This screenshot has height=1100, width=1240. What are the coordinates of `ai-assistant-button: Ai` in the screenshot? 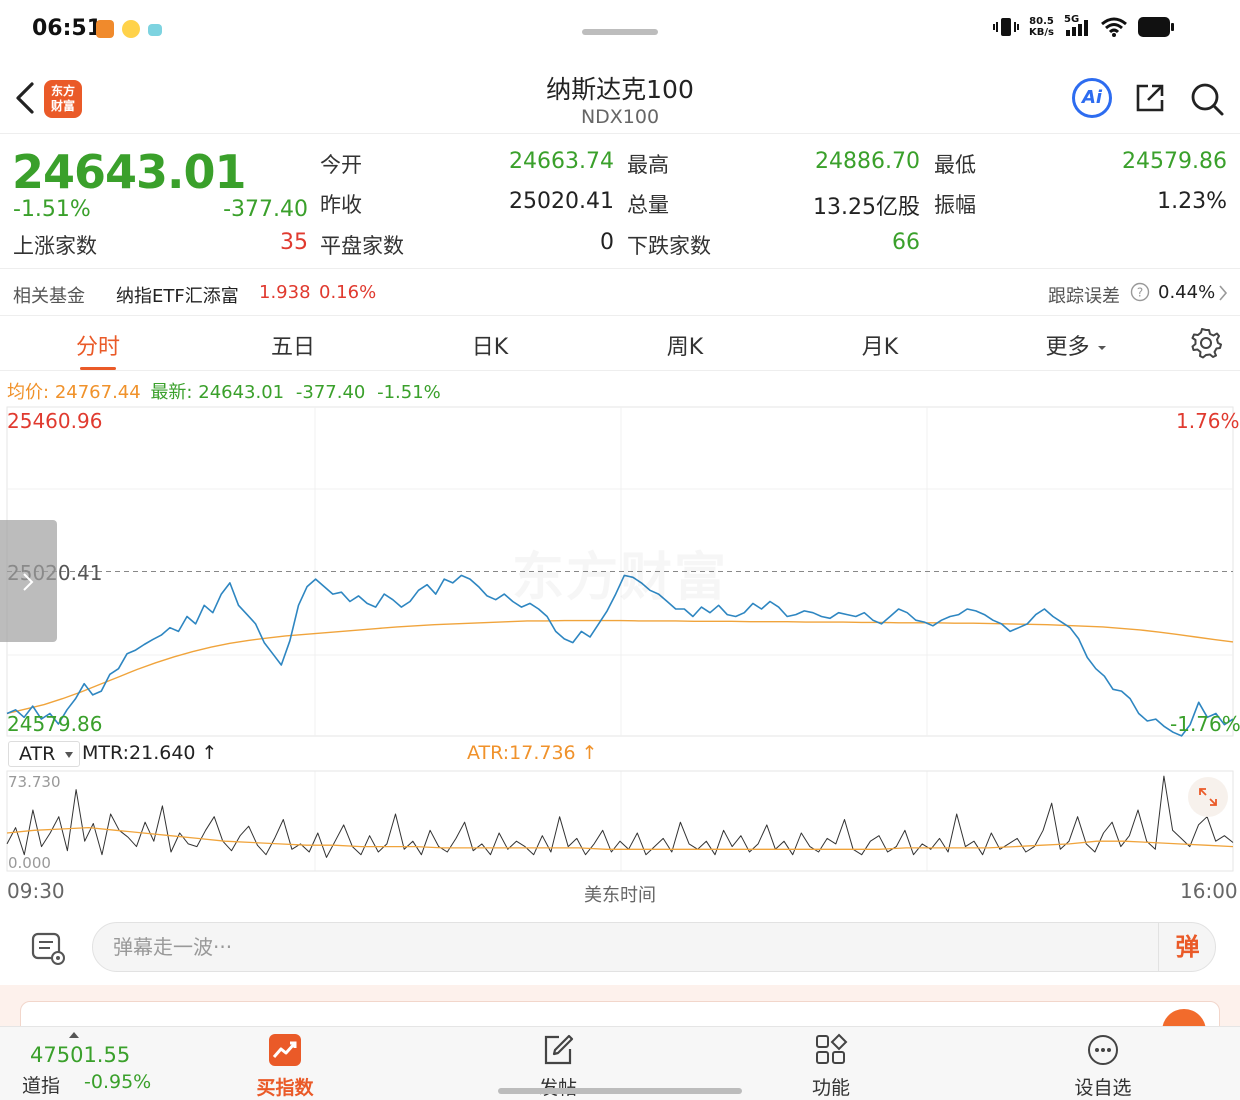 It's located at (1092, 98).